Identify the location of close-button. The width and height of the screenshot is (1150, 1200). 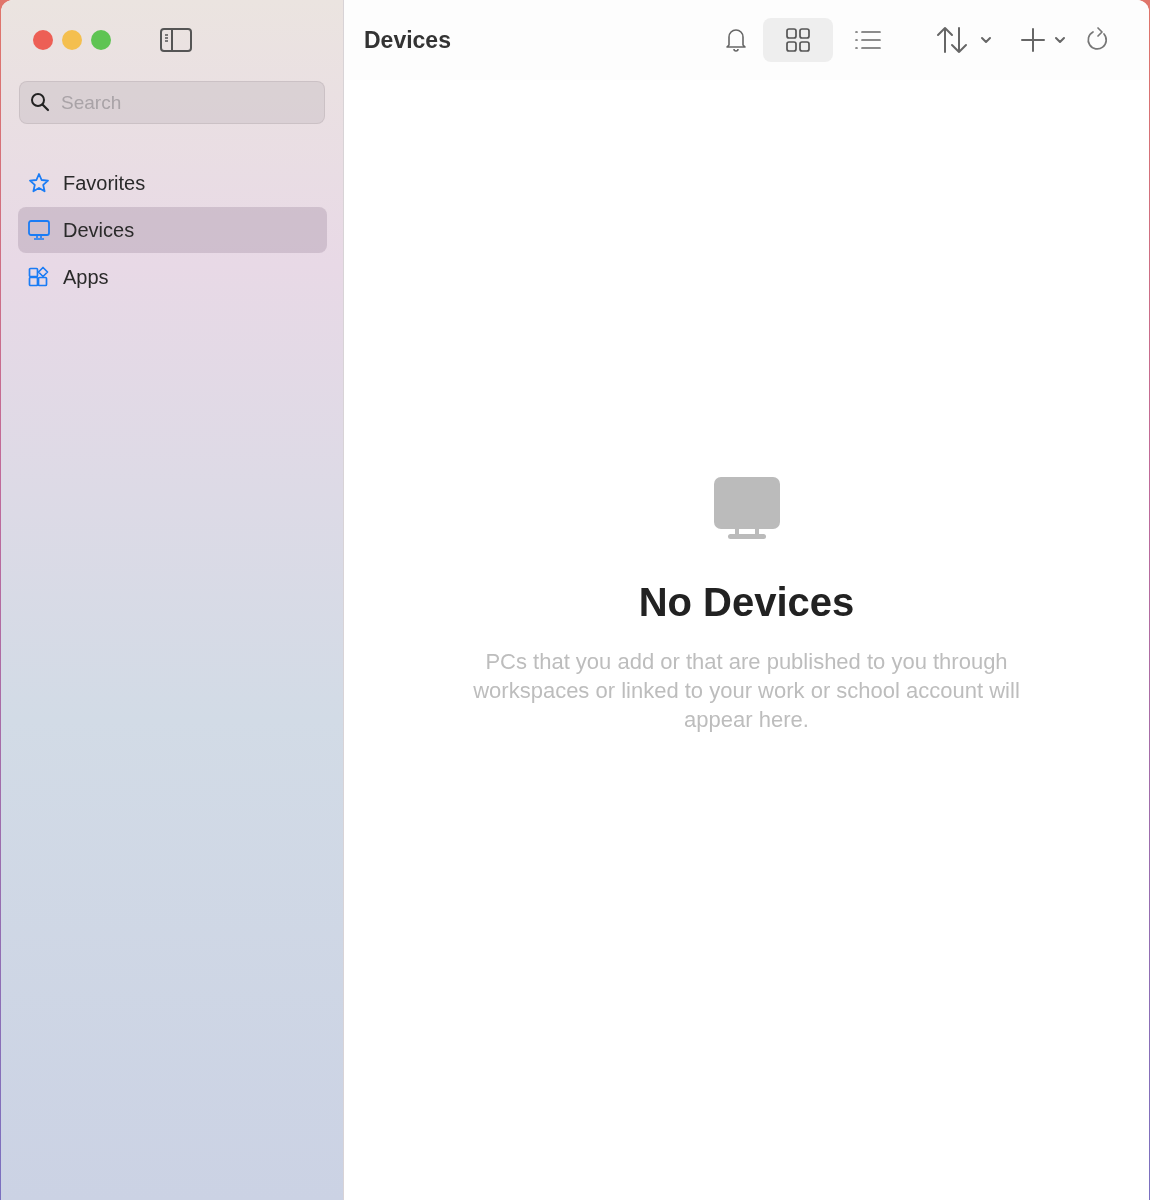
(43, 40).